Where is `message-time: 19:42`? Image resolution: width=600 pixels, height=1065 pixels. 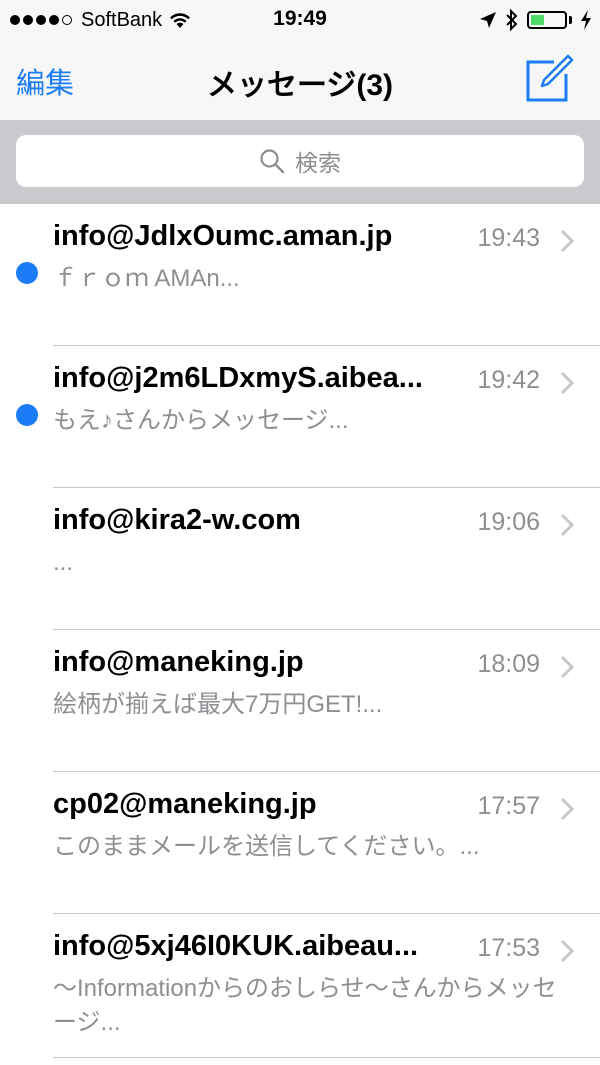
message-time: 19:42 is located at coordinates (508, 380).